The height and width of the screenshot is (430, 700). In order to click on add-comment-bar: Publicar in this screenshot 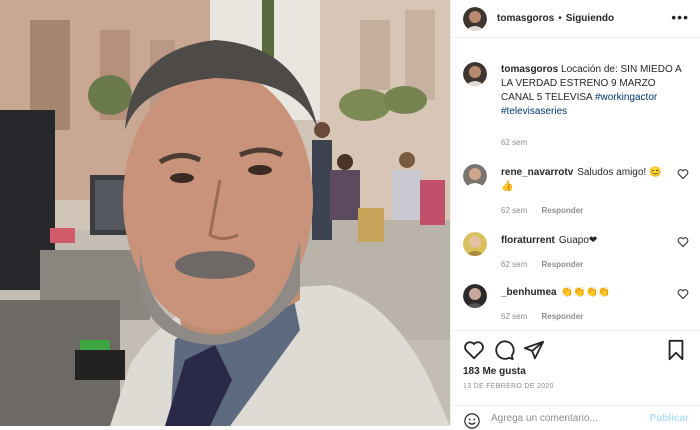, I will do `click(575, 417)`.